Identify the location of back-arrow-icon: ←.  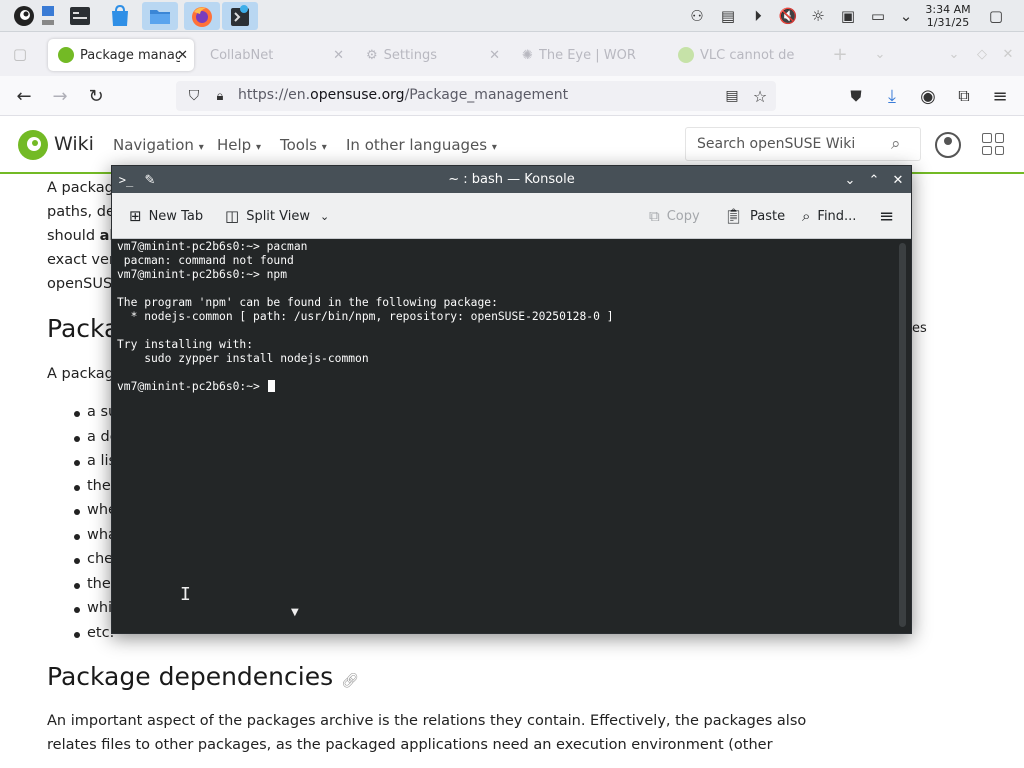
(24, 96).